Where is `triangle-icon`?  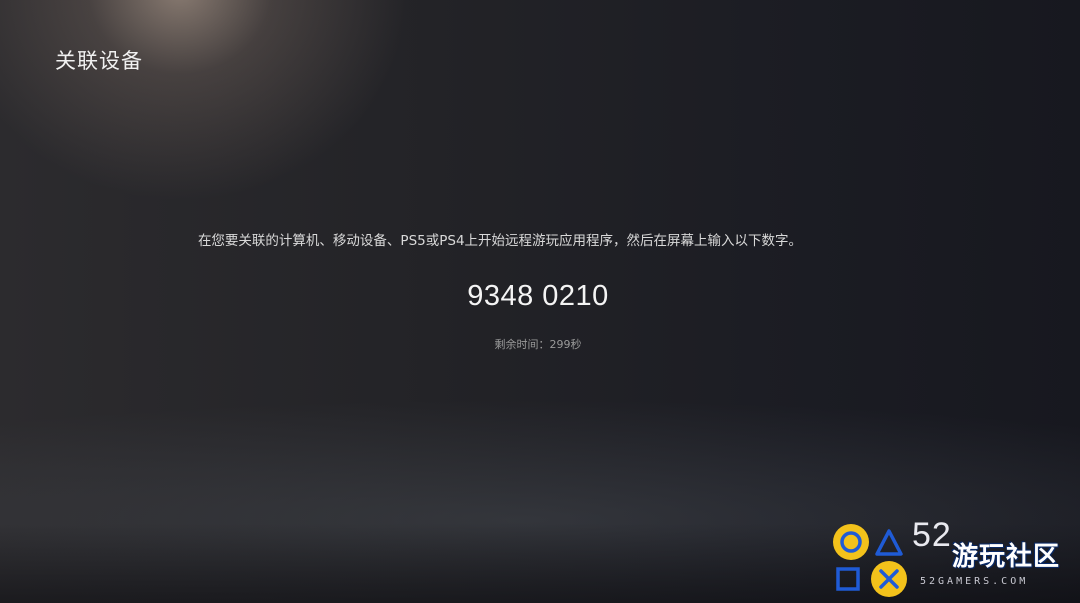
triangle-icon is located at coordinates (889, 542).